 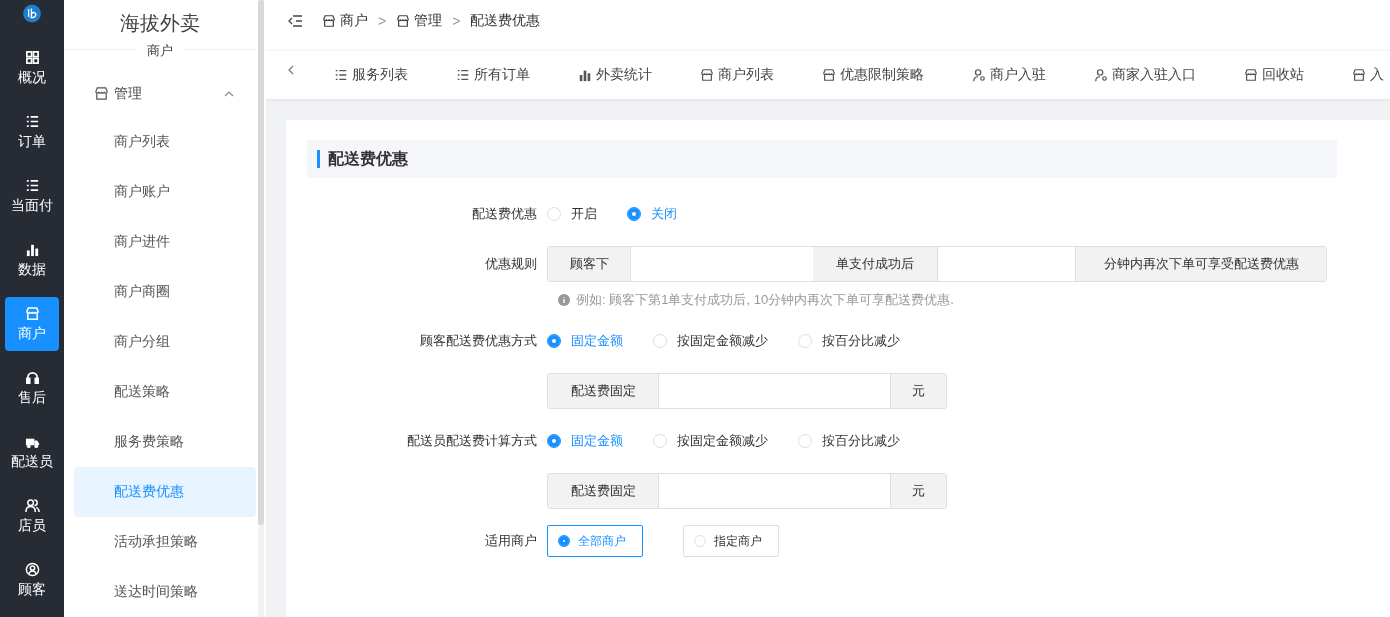 I want to click on grid-icon, so click(x=32, y=57).